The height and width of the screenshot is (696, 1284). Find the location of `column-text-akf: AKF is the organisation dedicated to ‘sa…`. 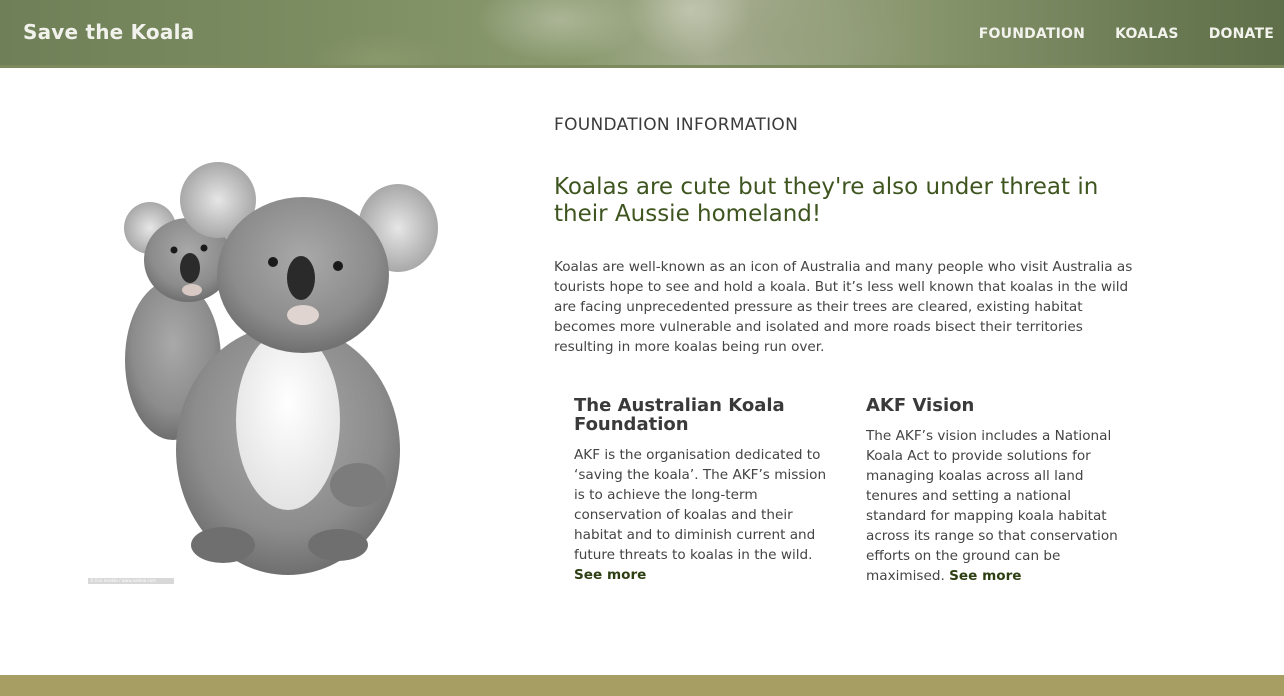

column-text-akf: AKF is the organisation dedicated to ‘sa… is located at coordinates (705, 515).